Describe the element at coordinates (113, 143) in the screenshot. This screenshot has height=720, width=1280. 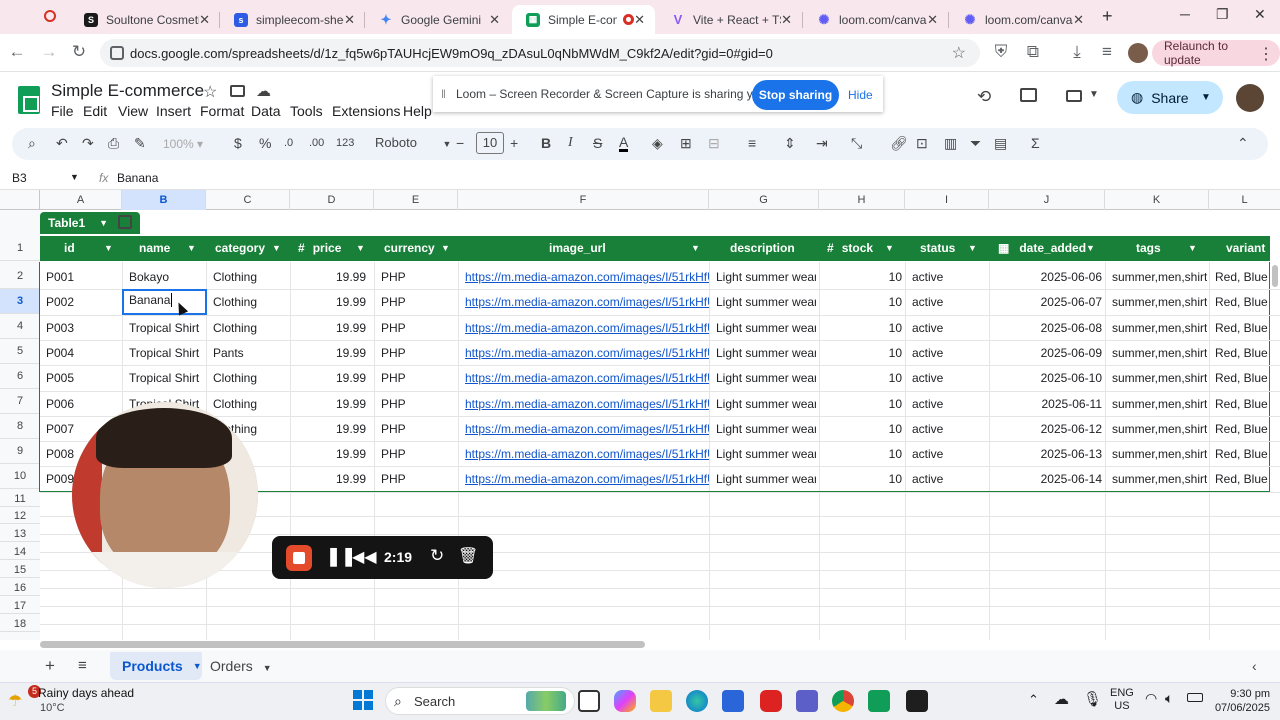
I see `print-icon: ⎙` at that location.